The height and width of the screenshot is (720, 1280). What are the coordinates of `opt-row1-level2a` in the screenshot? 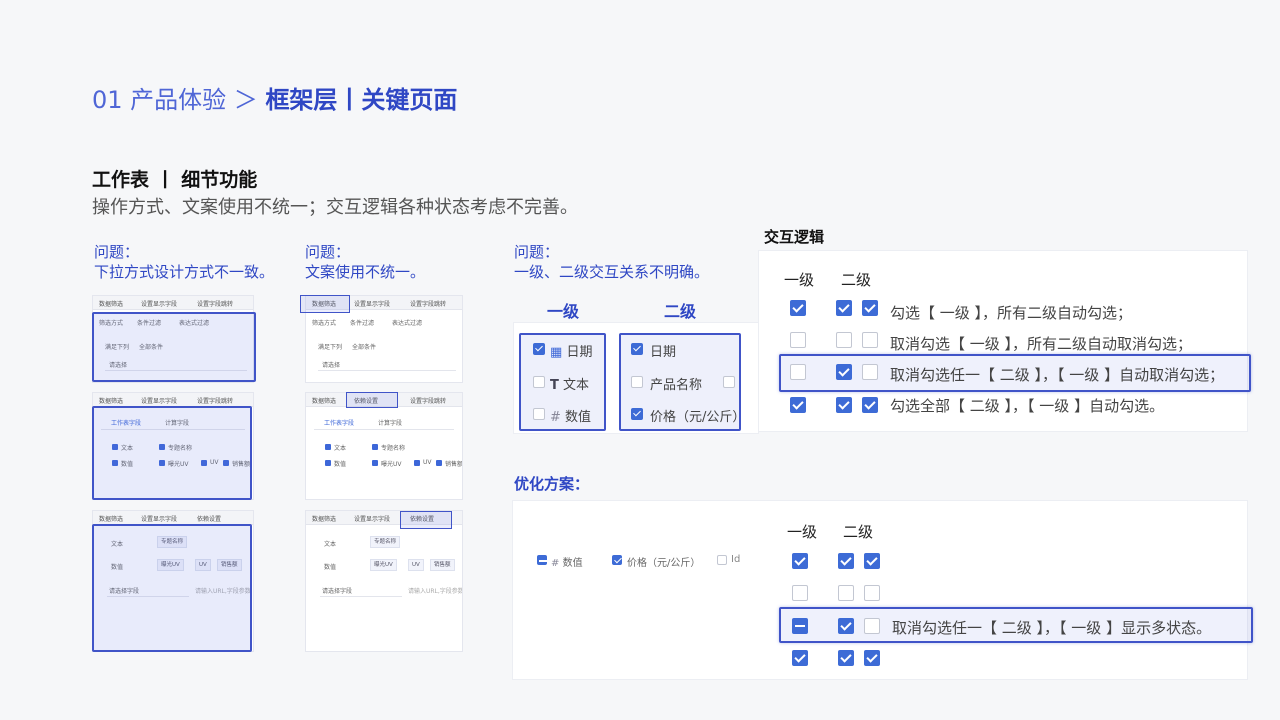 It's located at (846, 561).